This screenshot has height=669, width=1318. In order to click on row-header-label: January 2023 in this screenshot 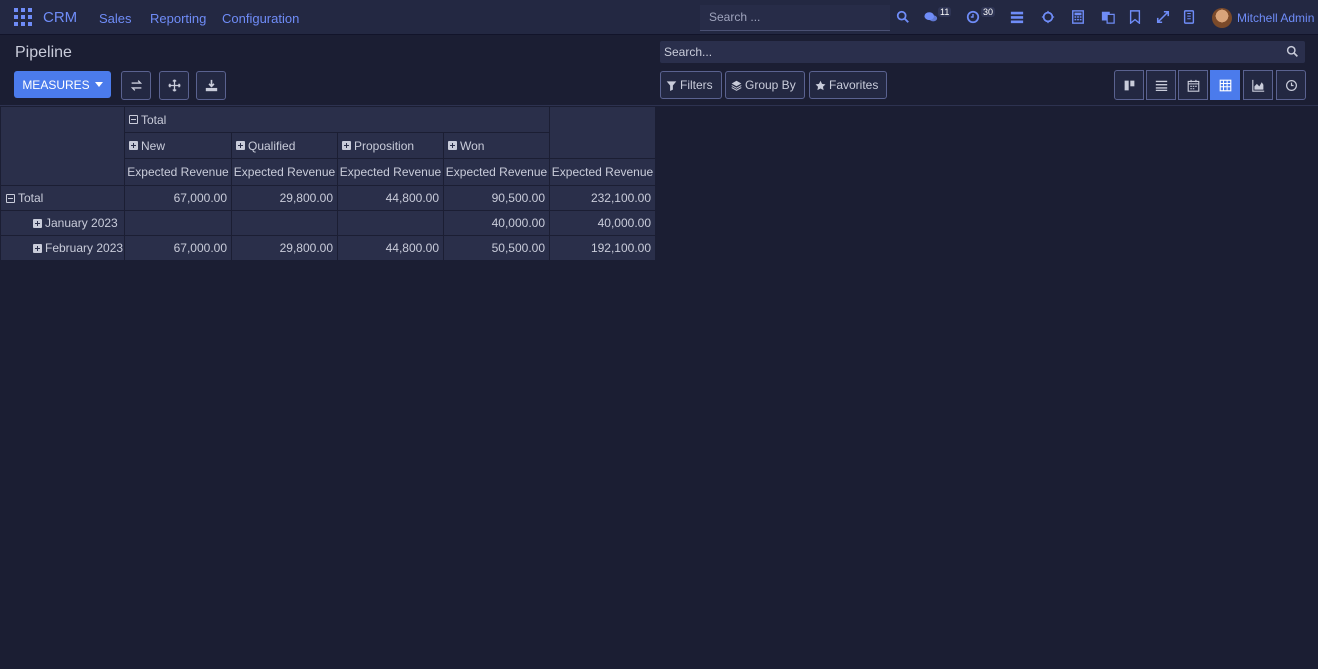, I will do `click(81, 223)`.